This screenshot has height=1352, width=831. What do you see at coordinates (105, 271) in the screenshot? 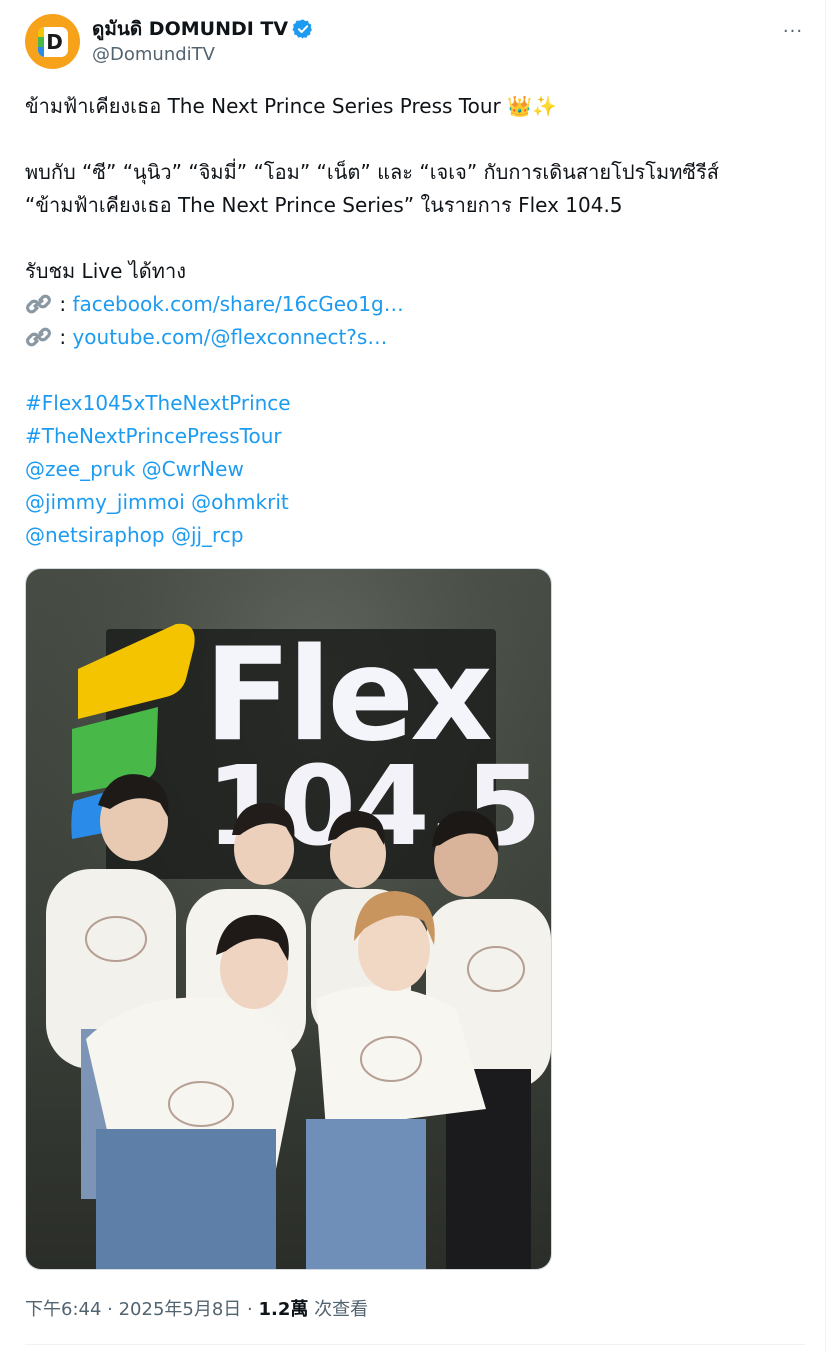
I see `post-line-watch: รับชม Live ได้ทาง` at bounding box center [105, 271].